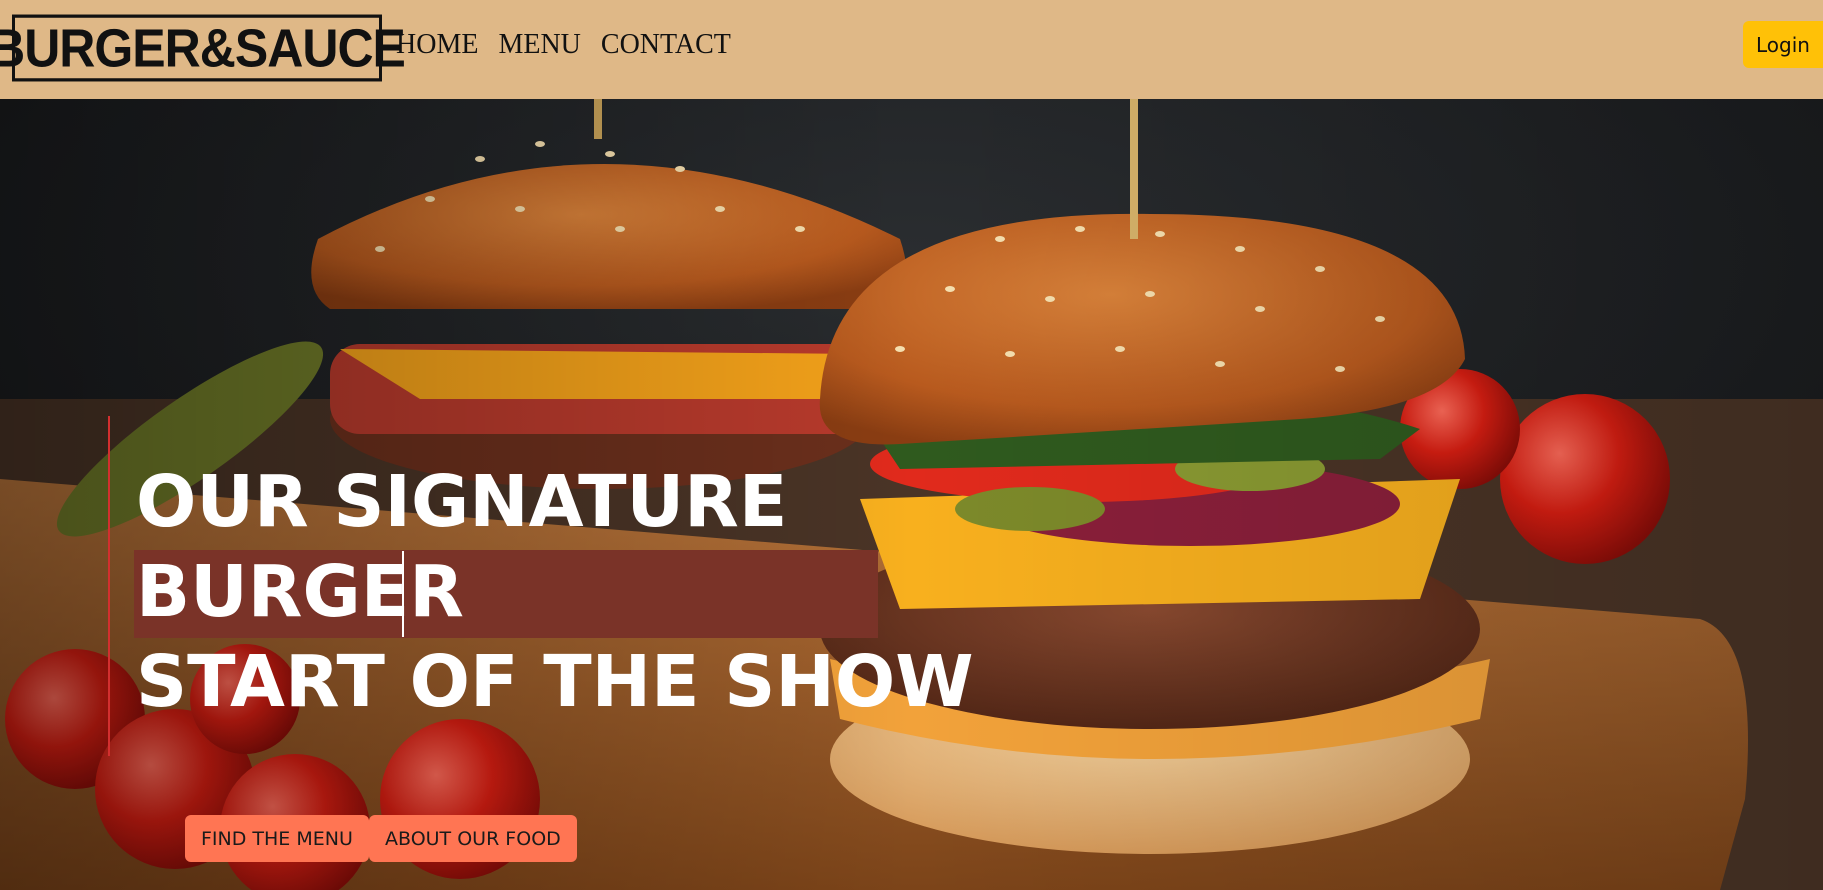  What do you see at coordinates (911, 49) in the screenshot?
I see `top-navbar: BURGER&SAUCE HOME MENU CONTACT Login` at bounding box center [911, 49].